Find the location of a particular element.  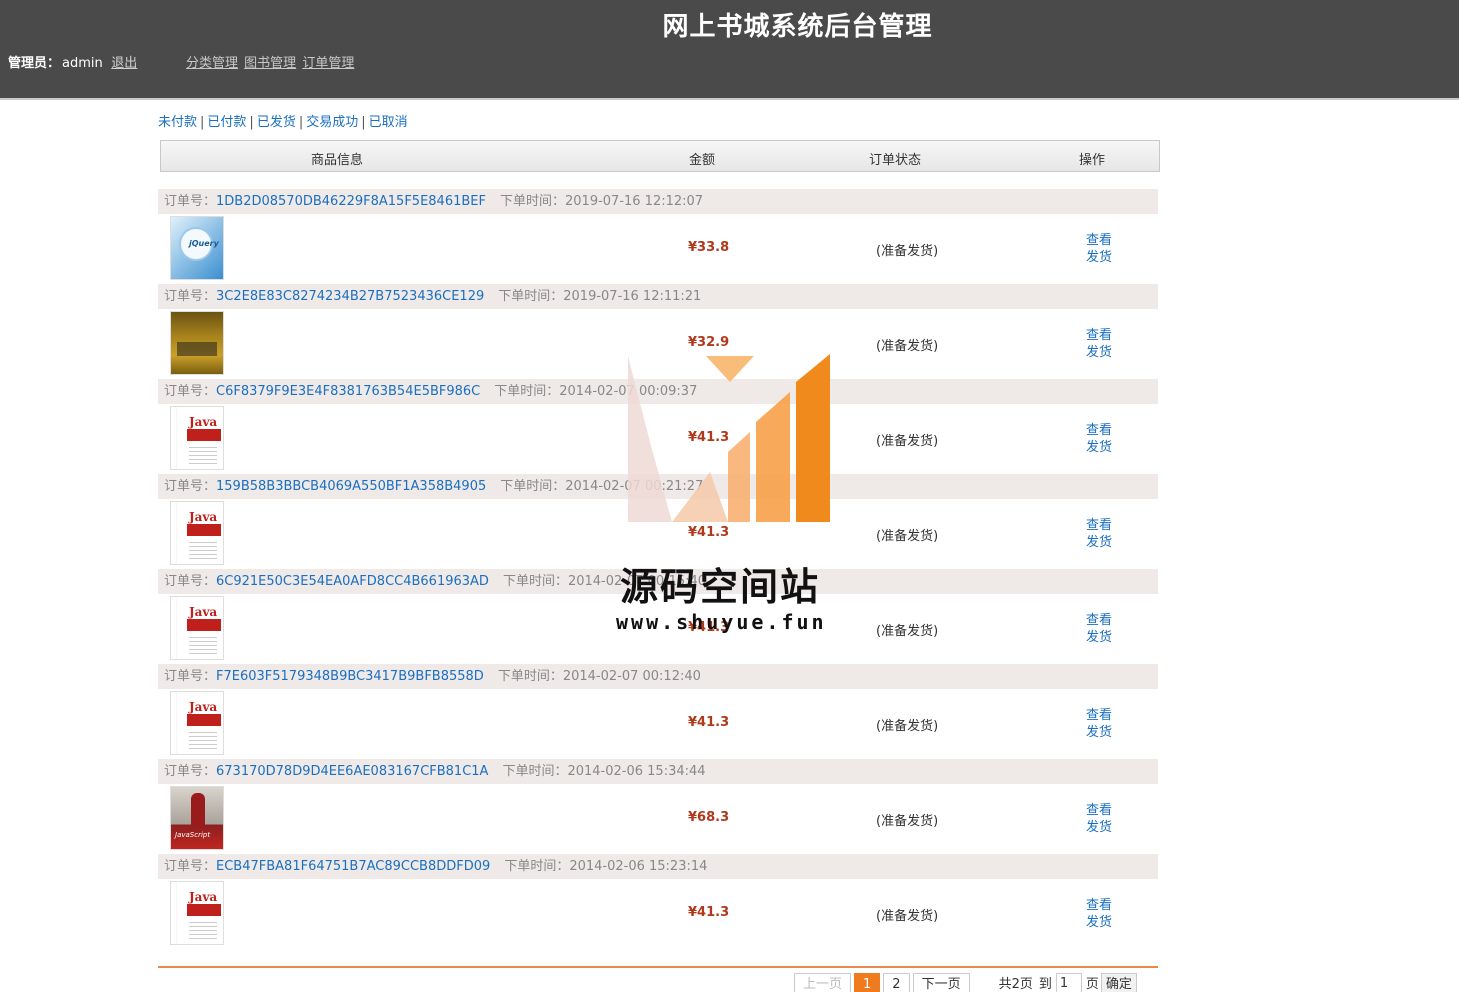

order-no: C6F8379F9E3E4F8381763B54E5BF986C is located at coordinates (348, 391).